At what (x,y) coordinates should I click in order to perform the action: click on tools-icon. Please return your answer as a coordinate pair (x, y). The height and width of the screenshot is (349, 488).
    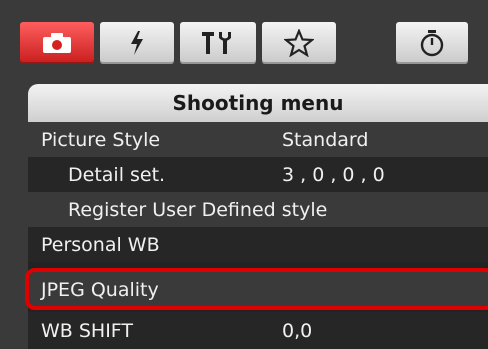
    Looking at the image, I should click on (218, 43).